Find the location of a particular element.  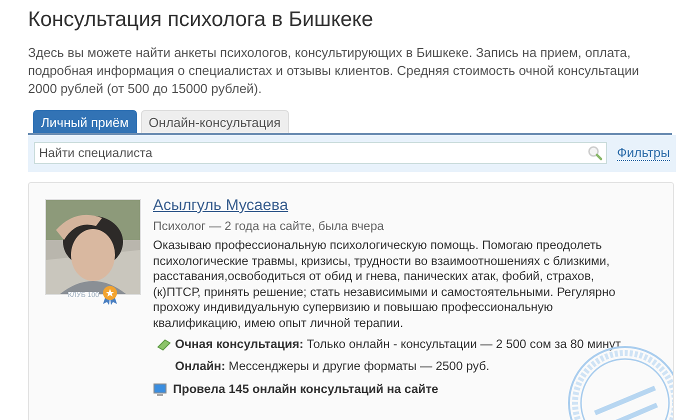

search-field: Найти специалиста is located at coordinates (320, 153).